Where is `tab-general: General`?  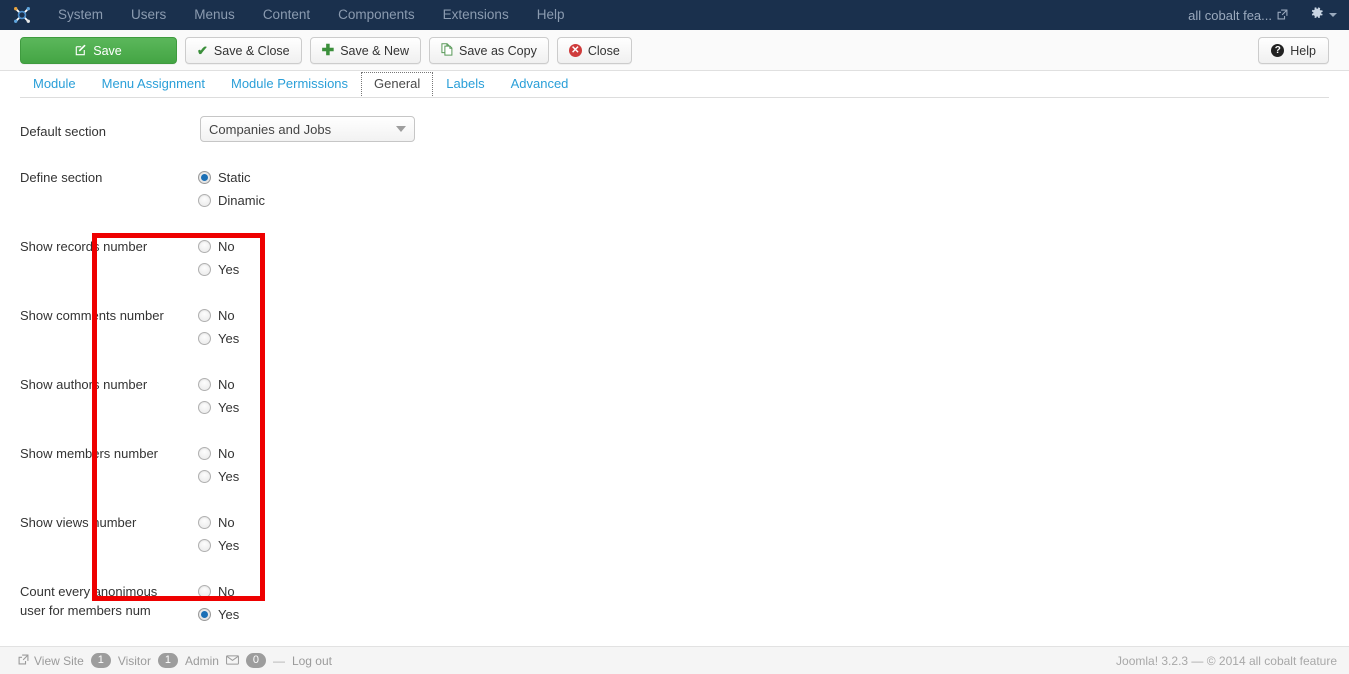 tab-general: General is located at coordinates (397, 85).